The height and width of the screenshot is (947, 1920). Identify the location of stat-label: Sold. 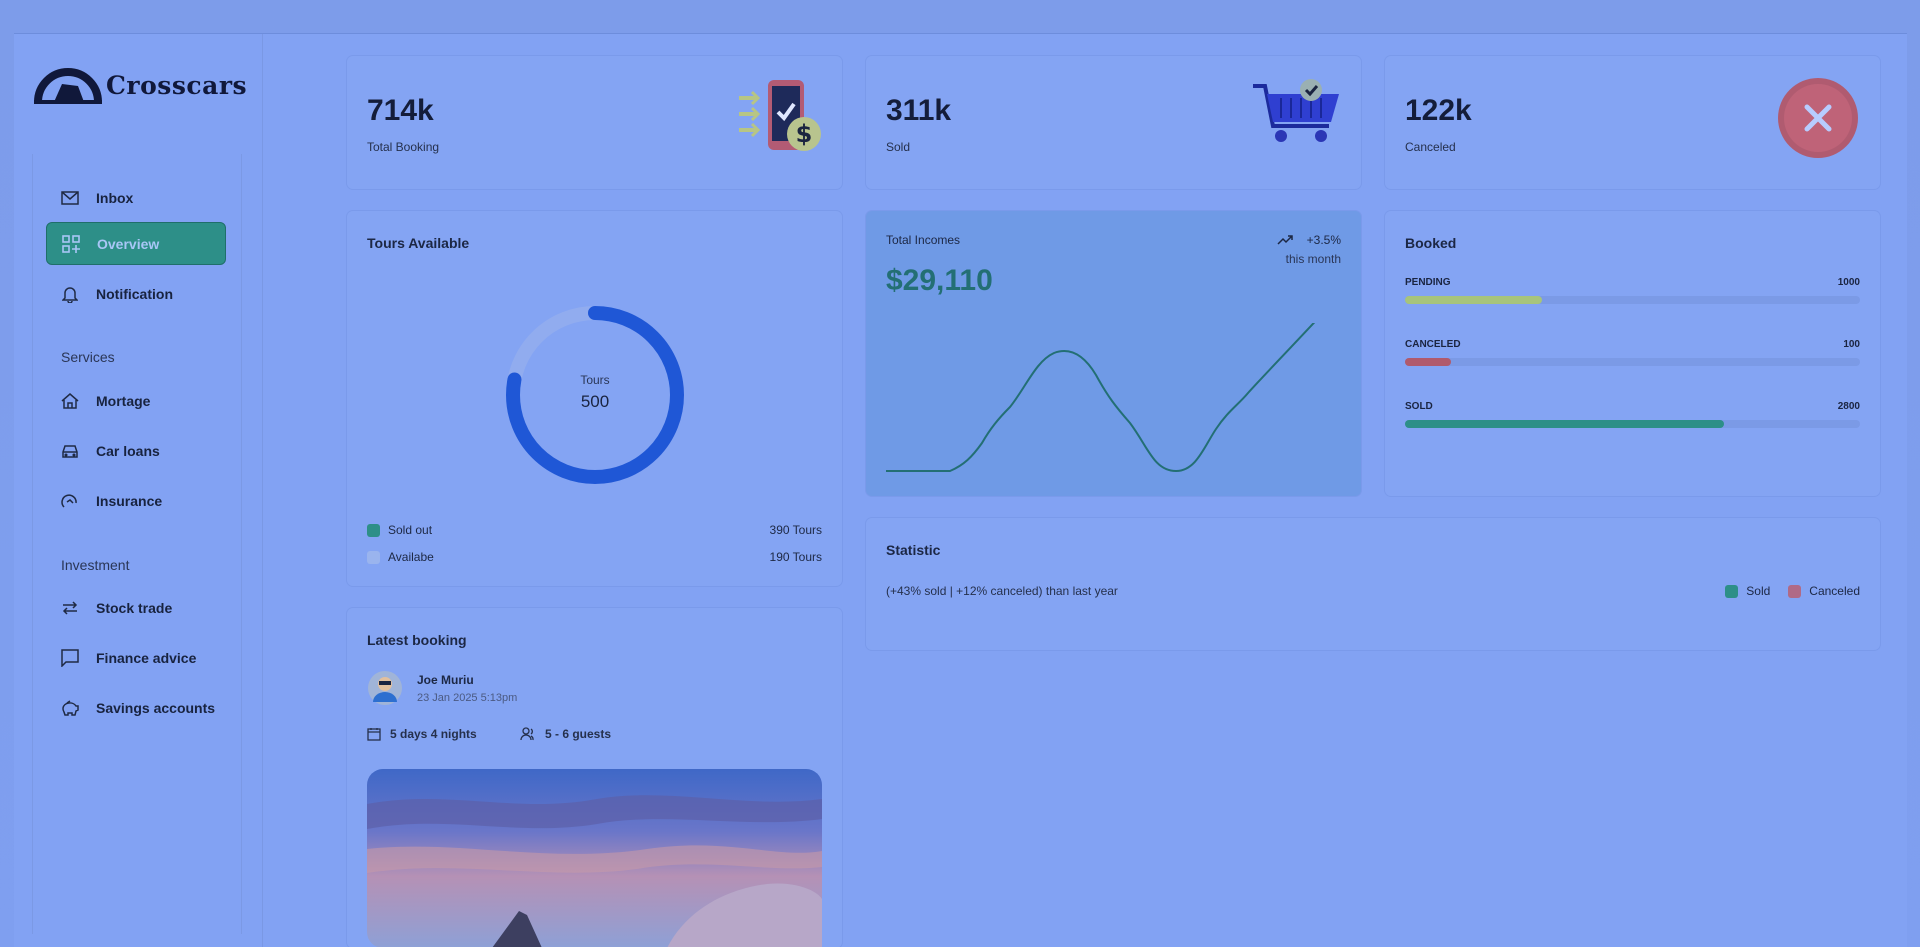
(898, 147).